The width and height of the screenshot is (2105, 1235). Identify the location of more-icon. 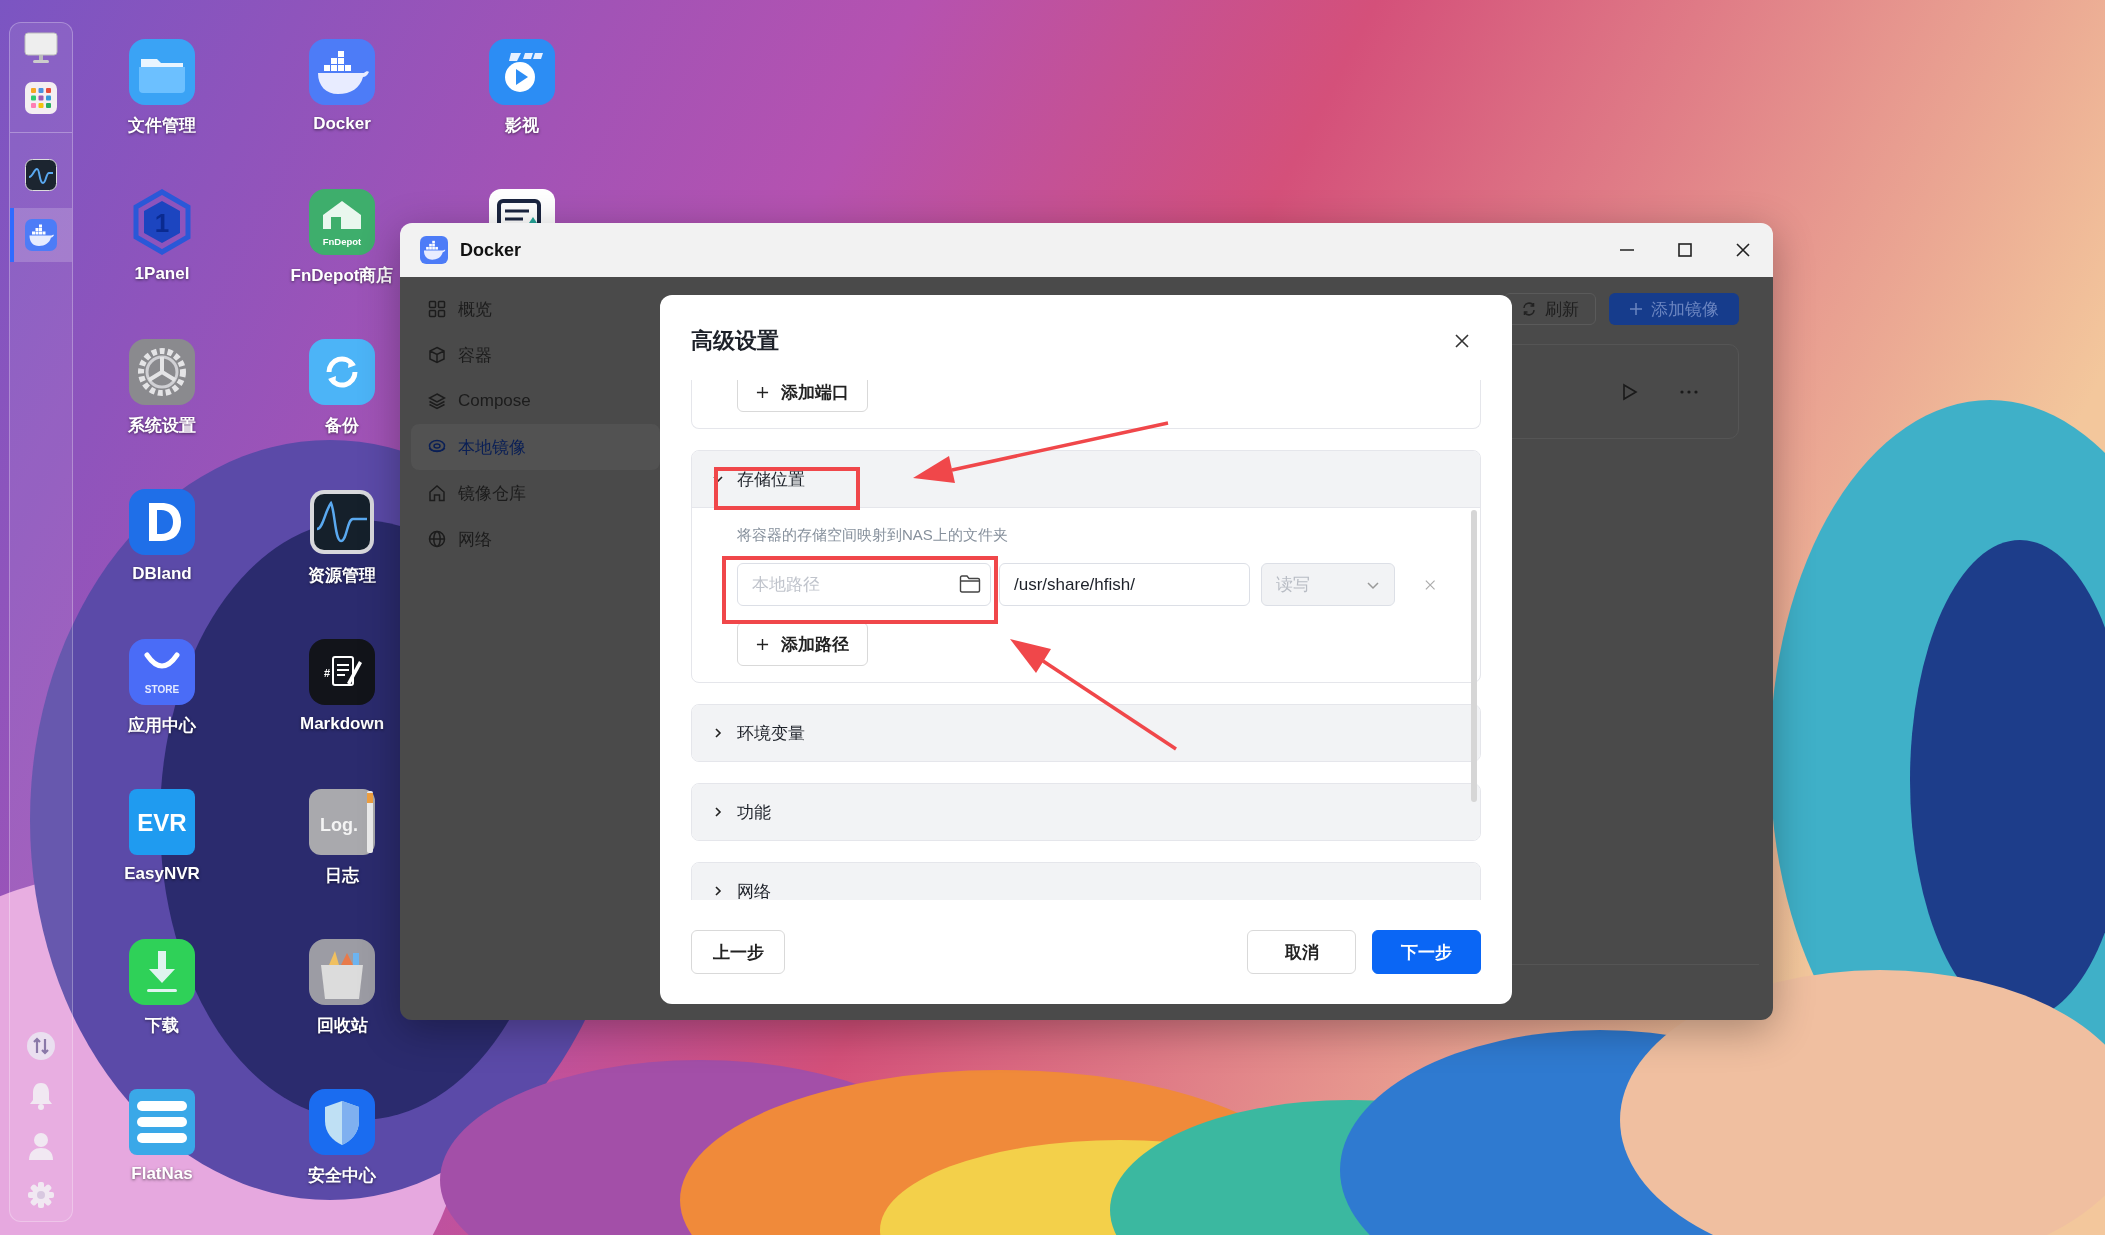
(1689, 391).